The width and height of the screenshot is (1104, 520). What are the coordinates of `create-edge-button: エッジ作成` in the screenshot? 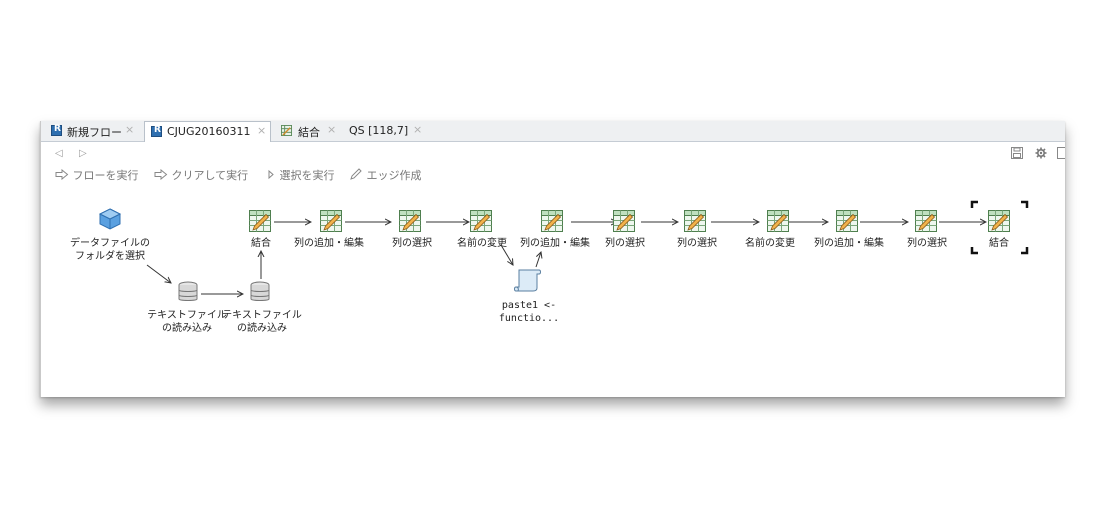 It's located at (385, 175).